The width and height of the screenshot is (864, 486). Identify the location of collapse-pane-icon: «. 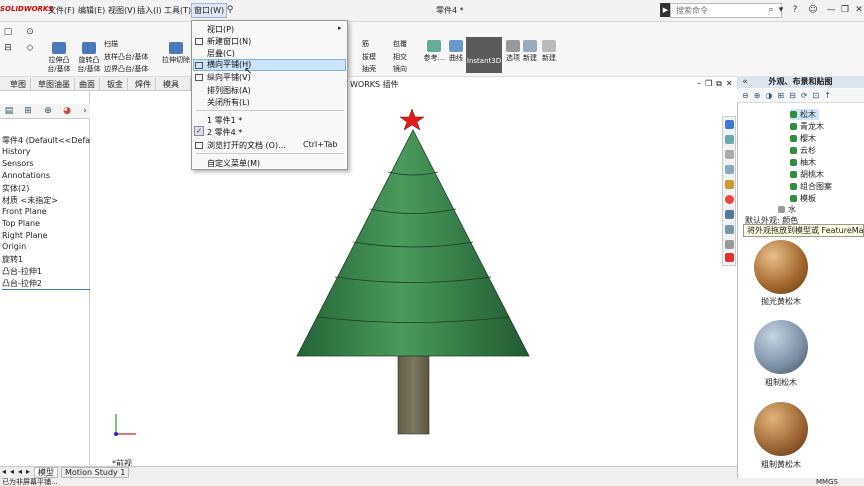
(745, 82).